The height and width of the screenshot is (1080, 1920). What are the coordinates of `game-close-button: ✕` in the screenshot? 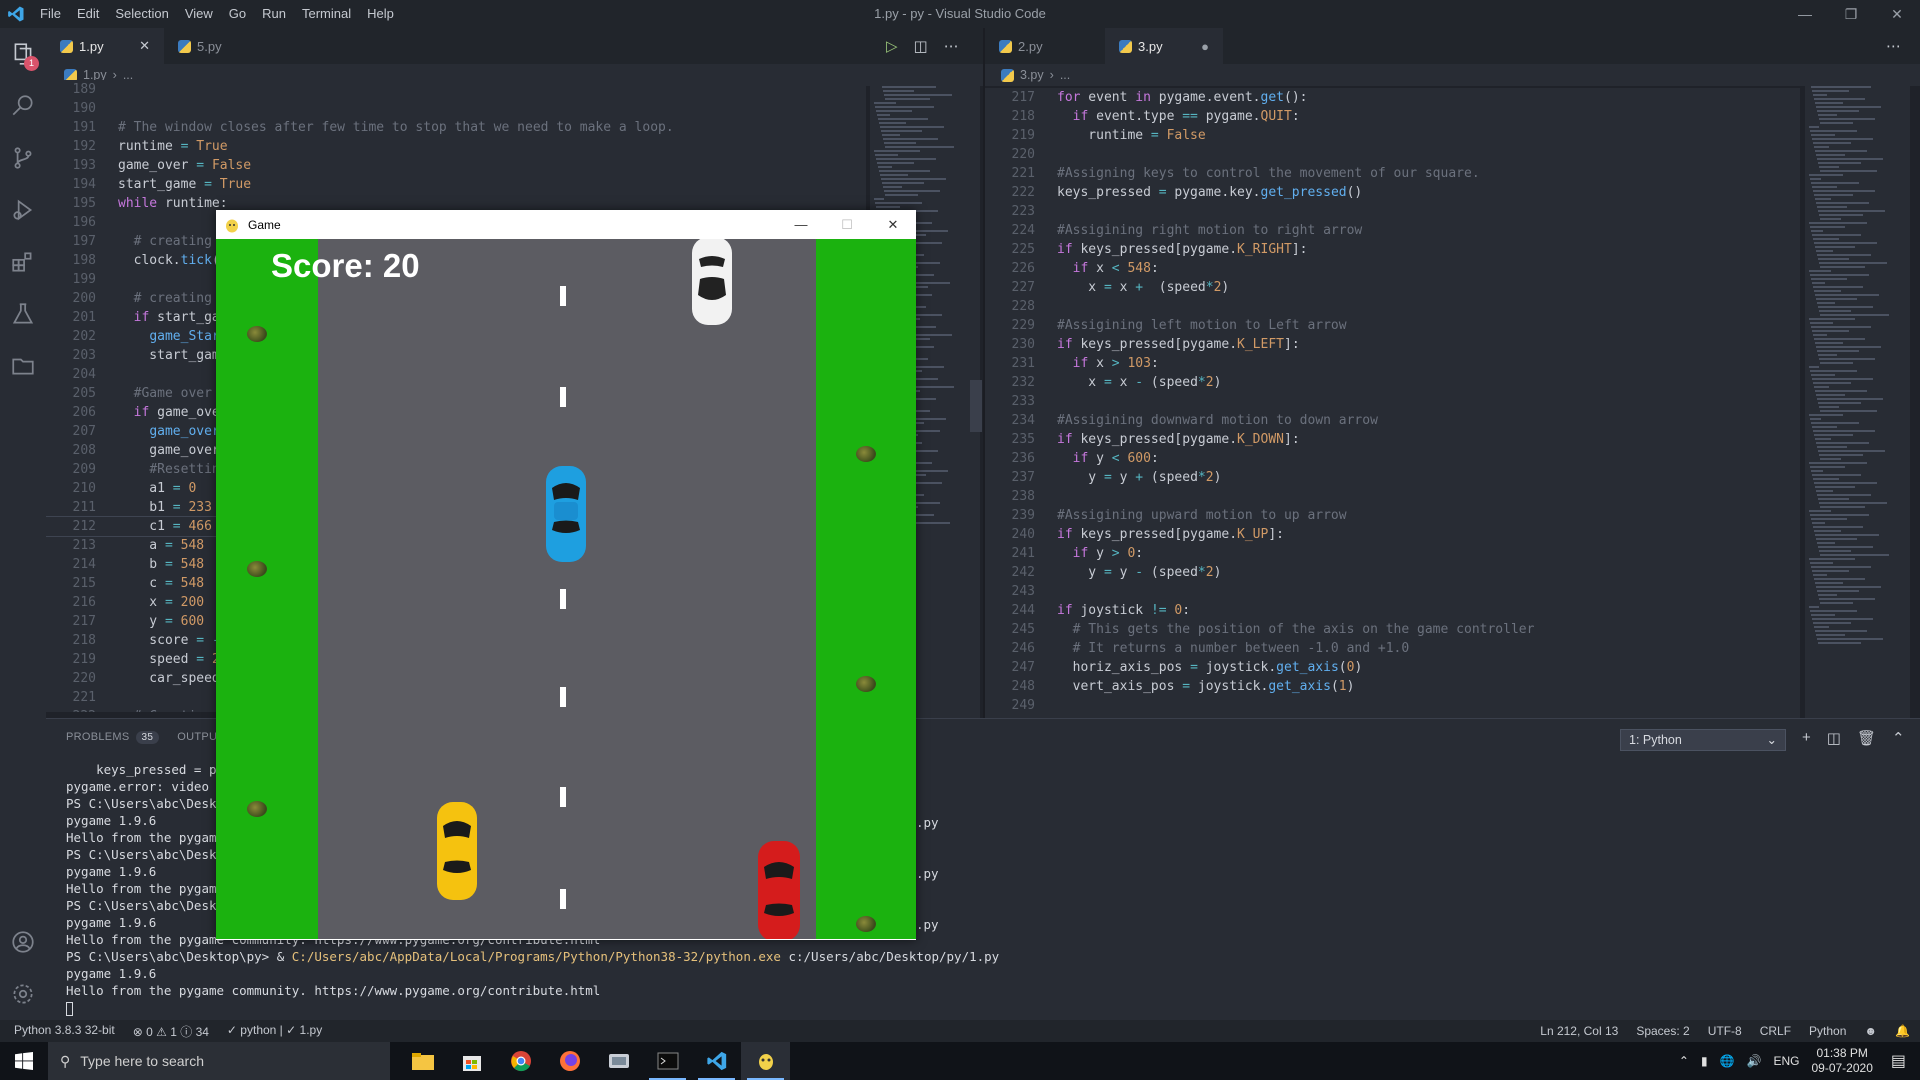 It's located at (893, 224).